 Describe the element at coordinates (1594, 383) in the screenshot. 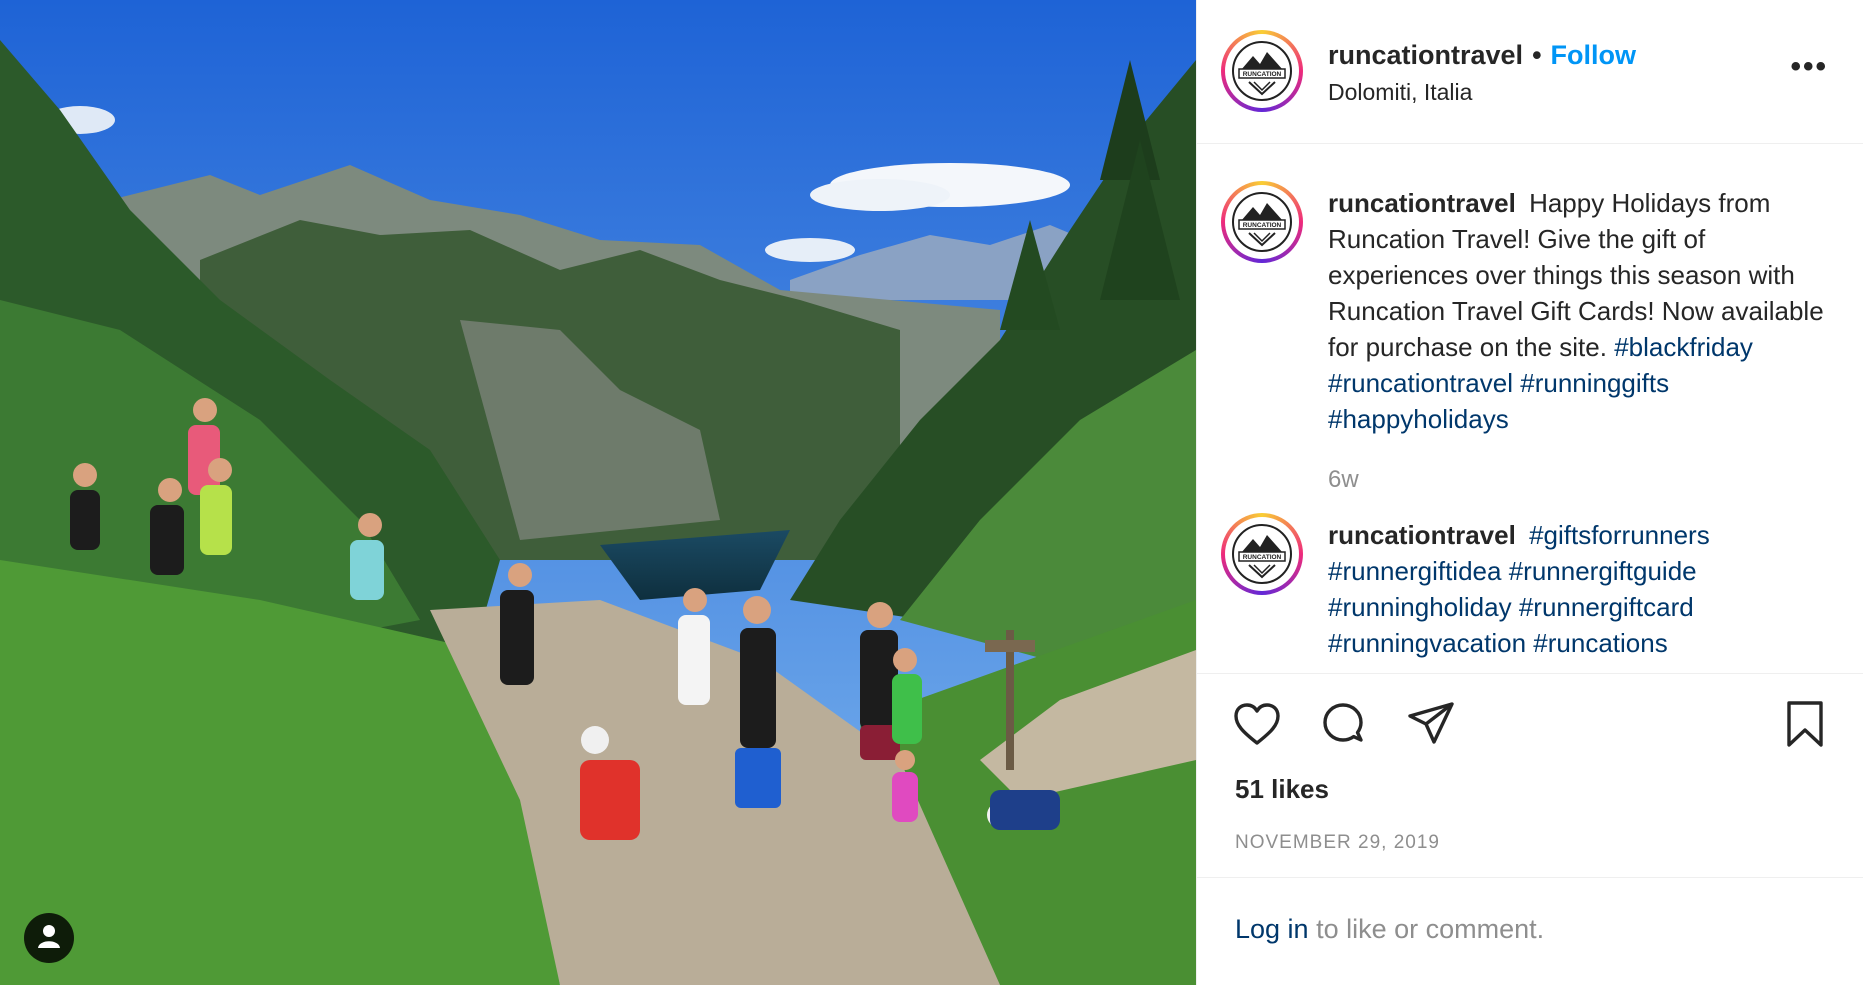

I see `hashtag: #runninggifts` at that location.